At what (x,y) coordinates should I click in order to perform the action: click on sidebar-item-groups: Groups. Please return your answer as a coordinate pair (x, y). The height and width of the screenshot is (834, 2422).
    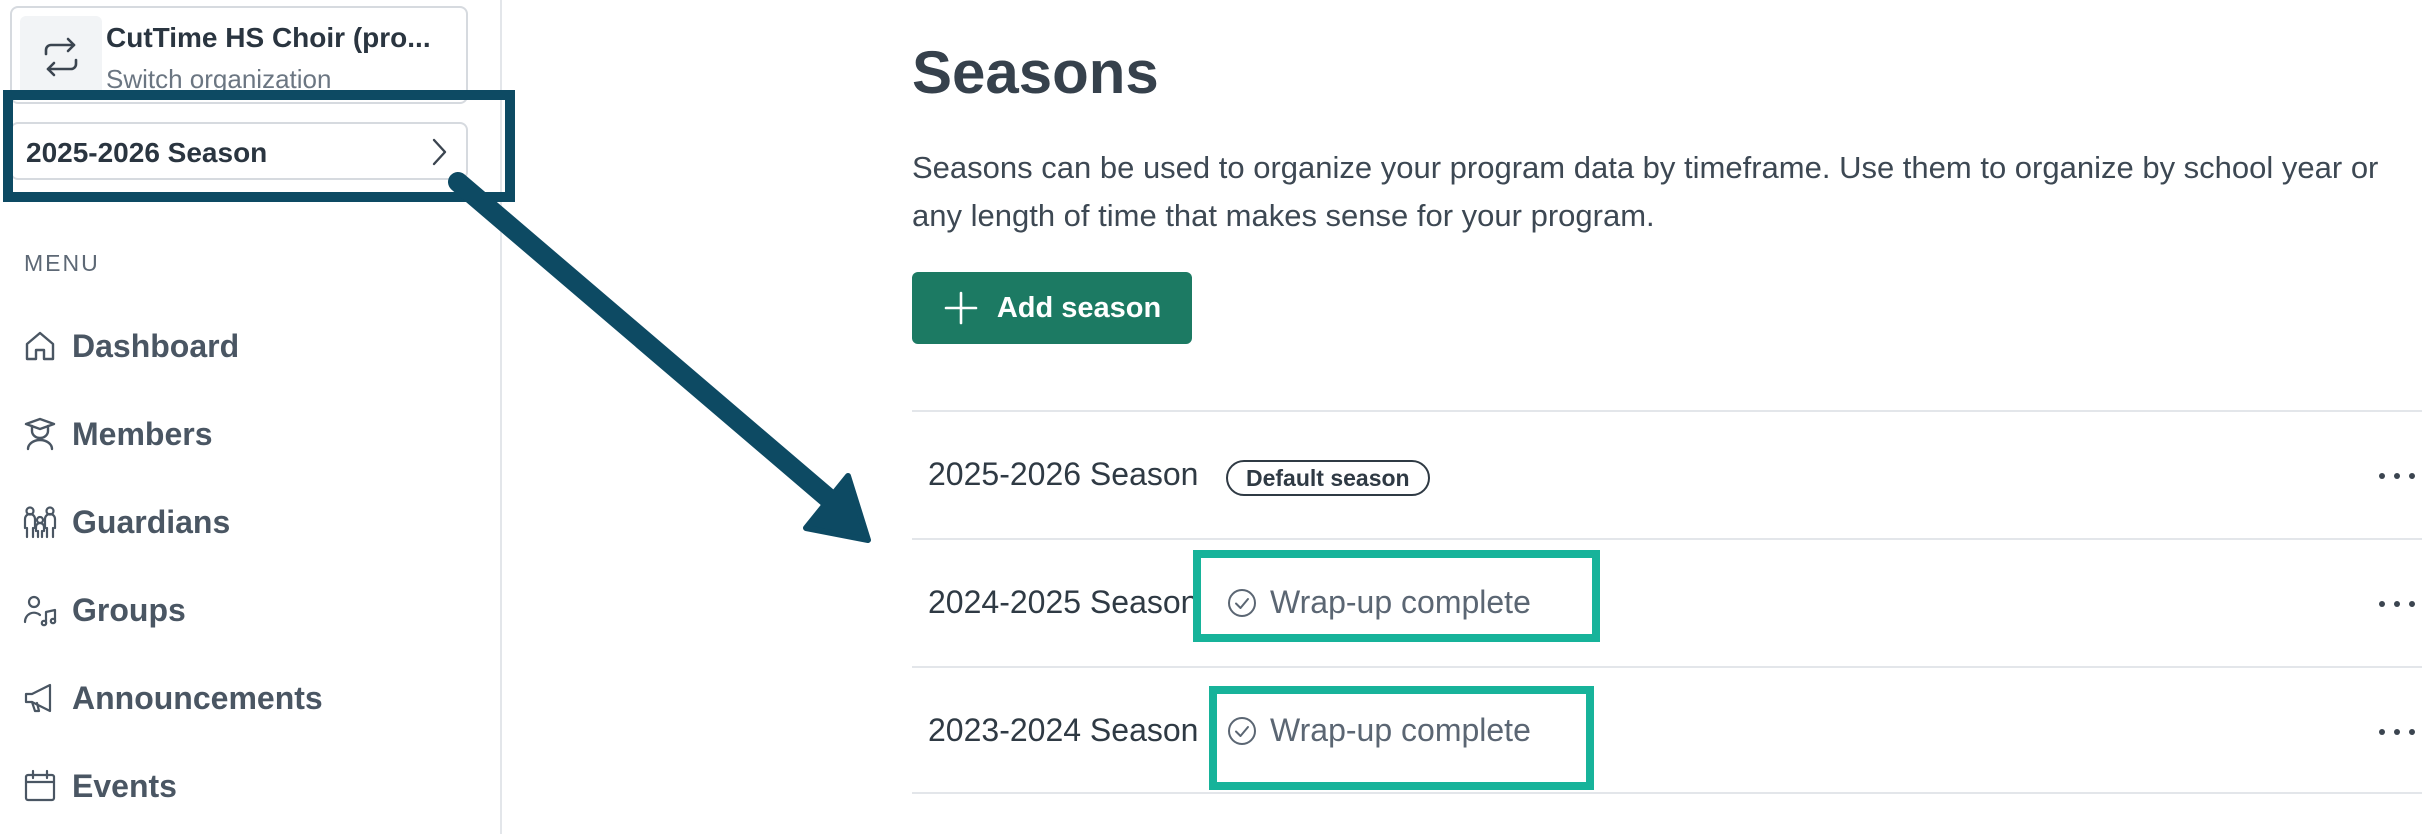
    Looking at the image, I should click on (252, 610).